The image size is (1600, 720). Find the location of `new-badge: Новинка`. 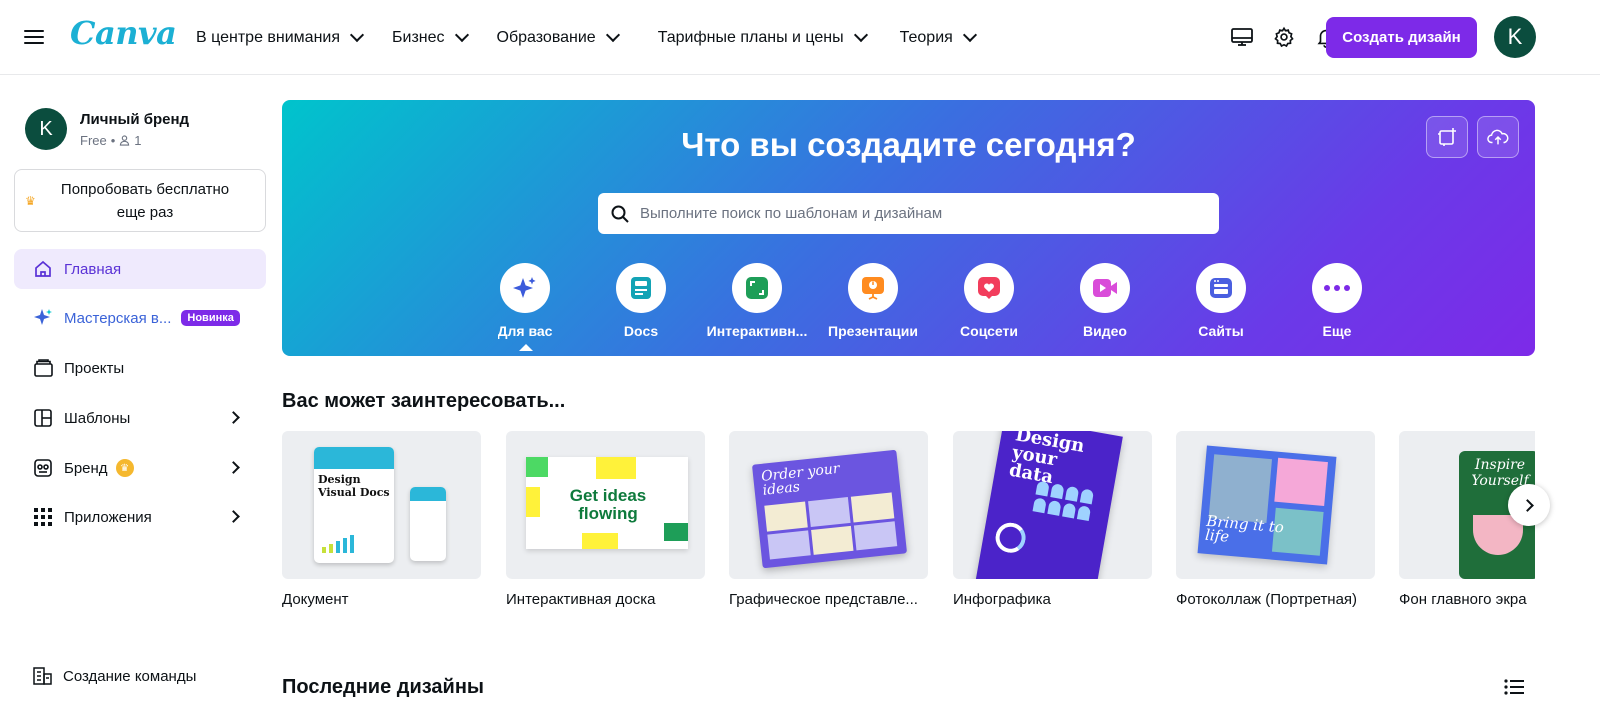

new-badge: Новинка is located at coordinates (210, 318).